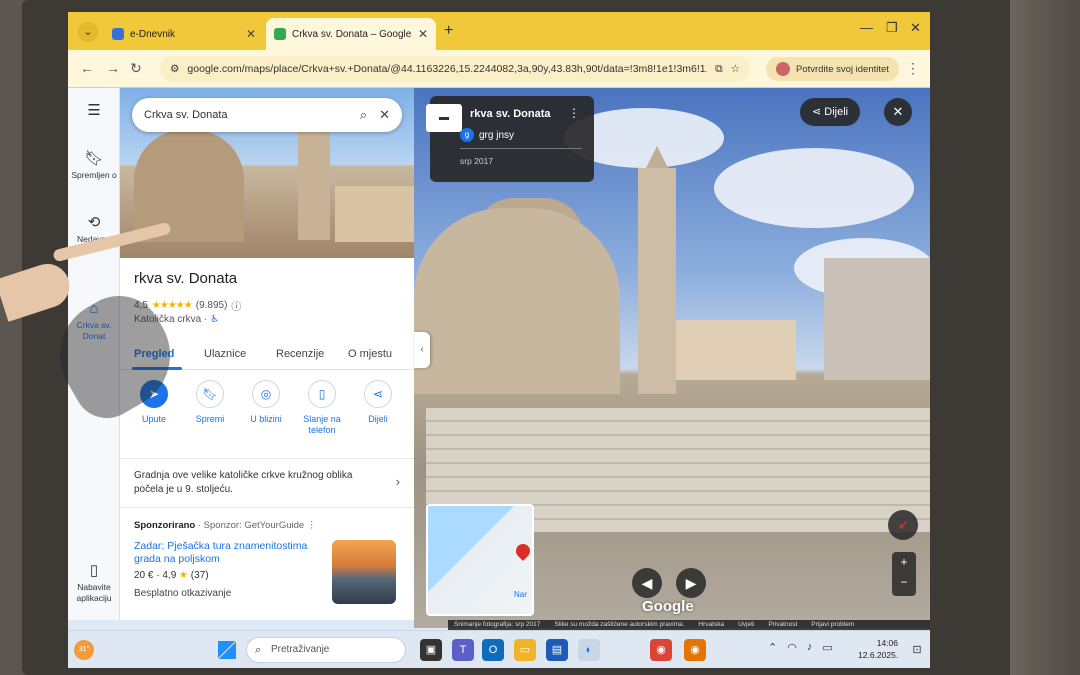 The height and width of the screenshot is (675, 1080). Describe the element at coordinates (832, 625) in the screenshot. I see `footer-report-link: Prijavi problem` at that location.